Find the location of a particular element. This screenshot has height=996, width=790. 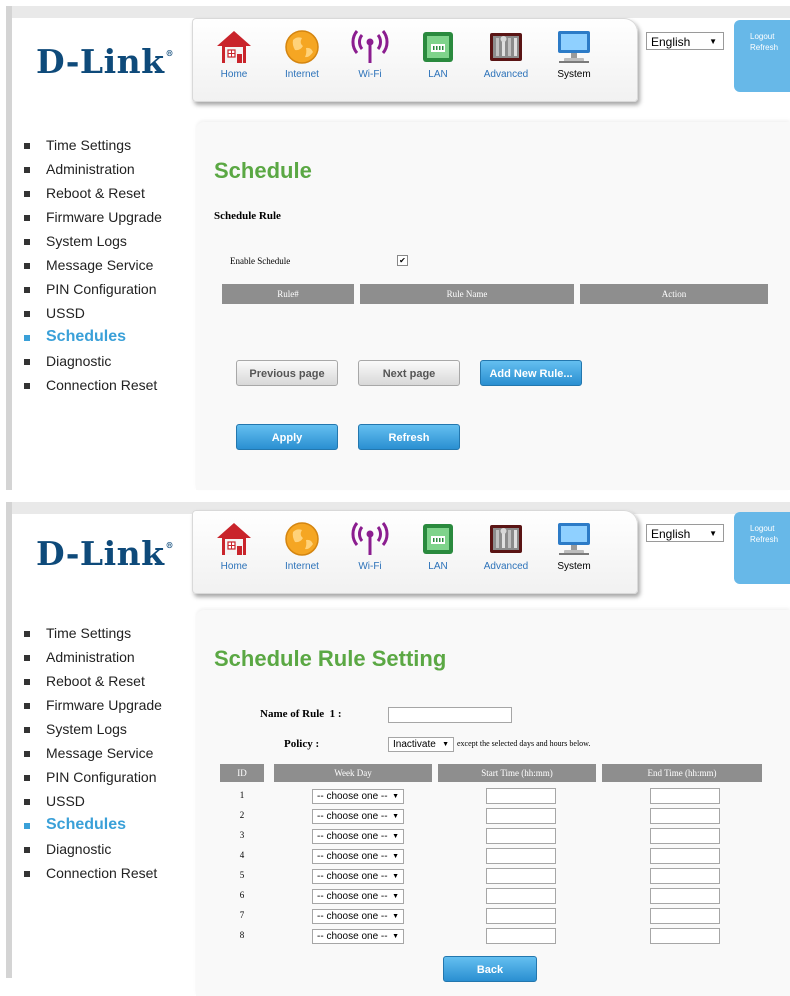

refresh-button: Refresh is located at coordinates (409, 437).